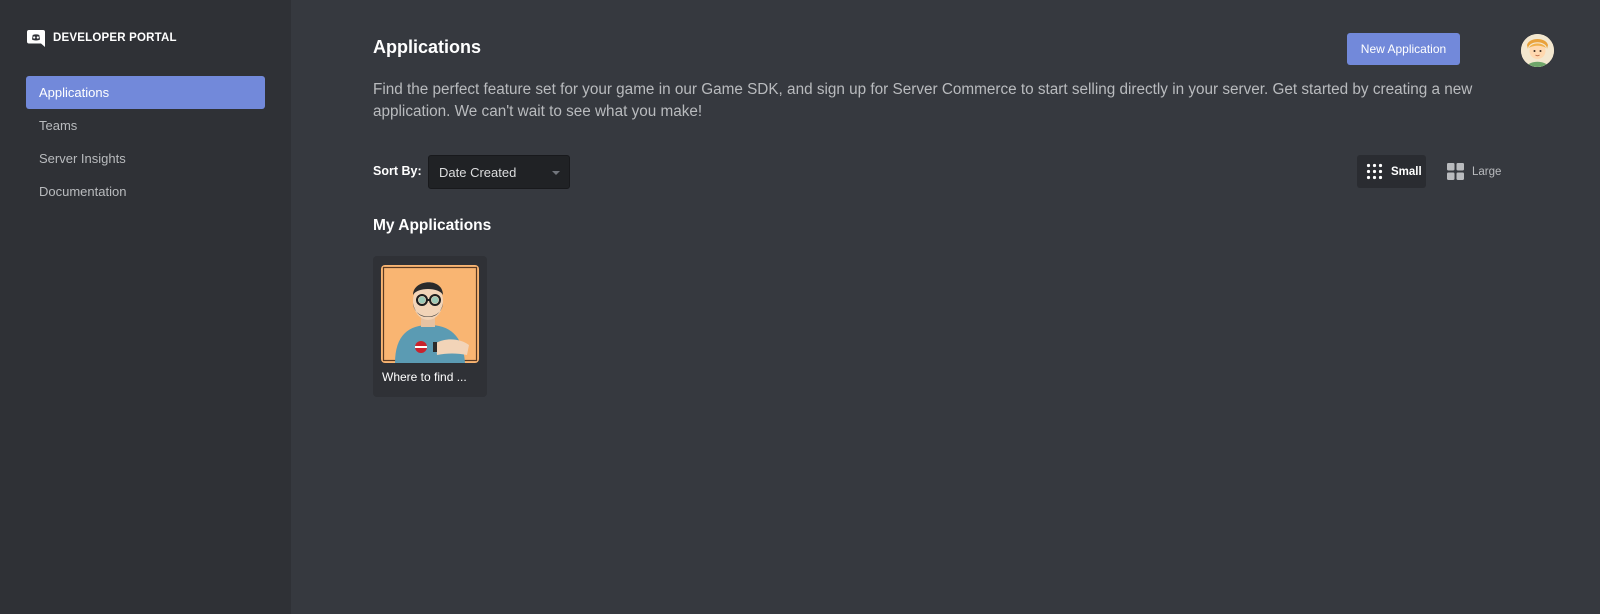  I want to click on small-grid-icon, so click(1374, 171).